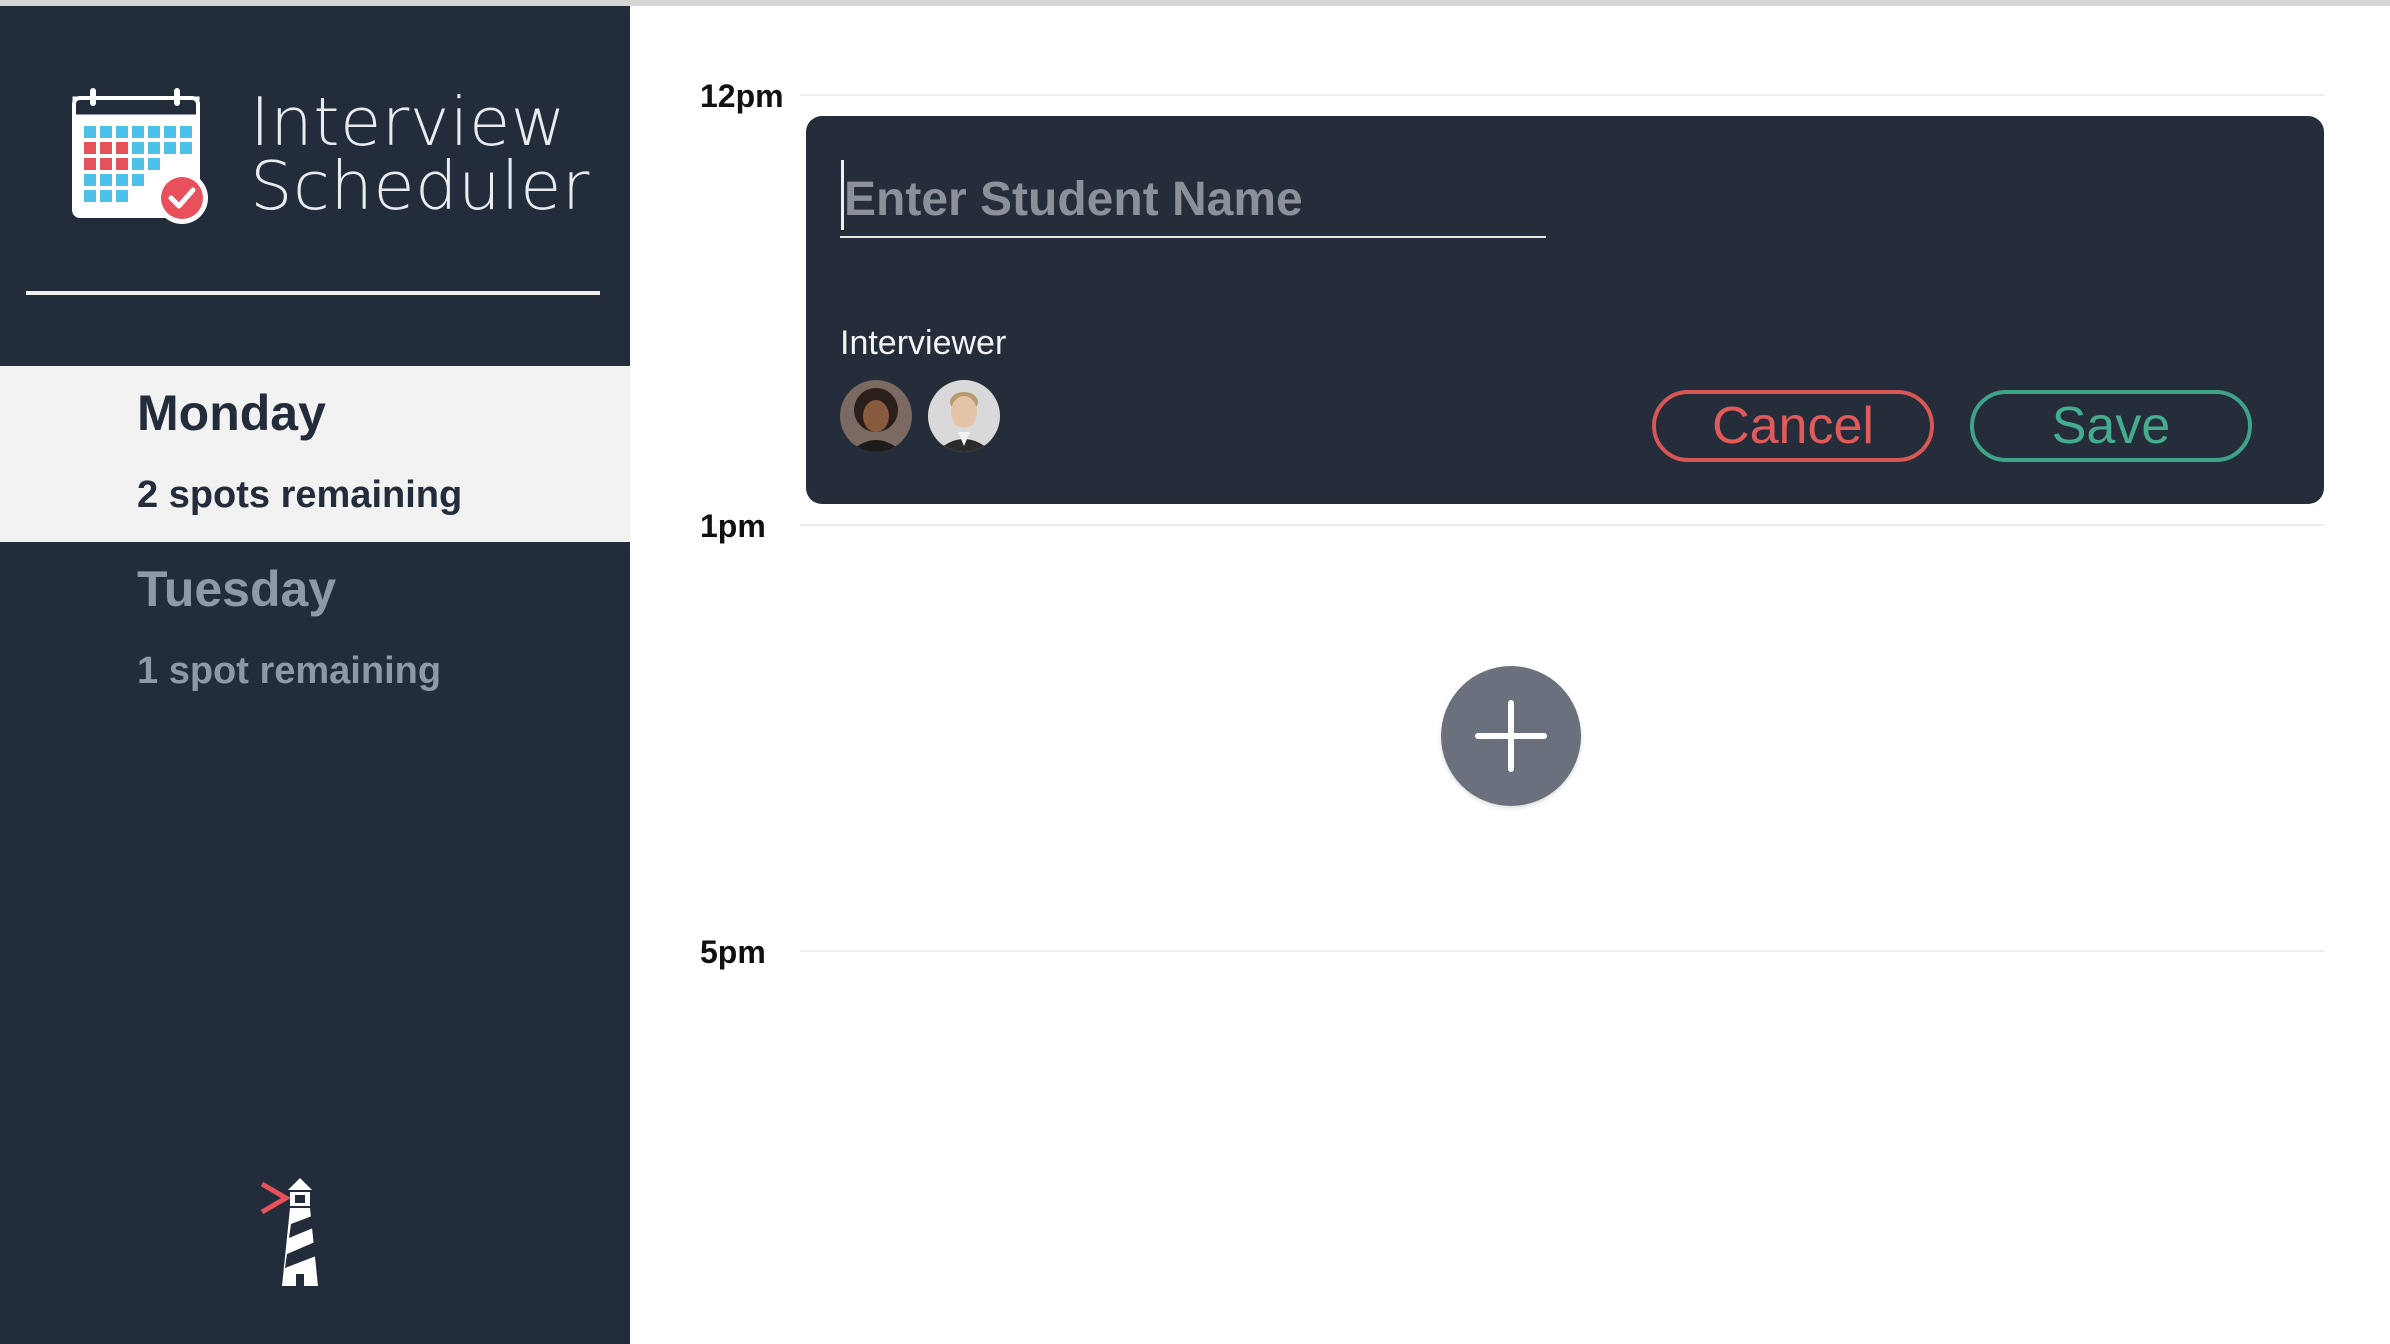  Describe the element at coordinates (920, 416) in the screenshot. I see `interviewer-list` at that location.